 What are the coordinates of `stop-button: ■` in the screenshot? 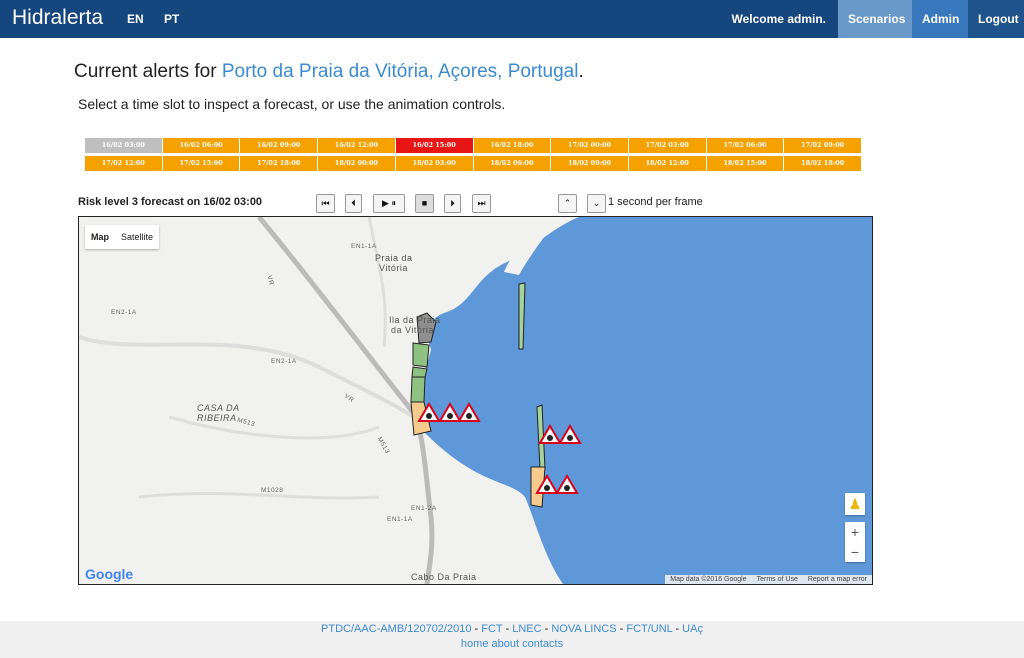 It's located at (424, 203).